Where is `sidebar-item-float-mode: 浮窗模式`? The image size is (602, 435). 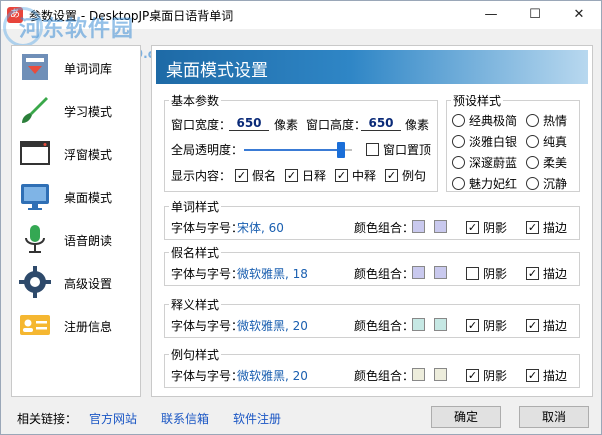
sidebar-item-float-mode: 浮窗模式 is located at coordinates (76, 154).